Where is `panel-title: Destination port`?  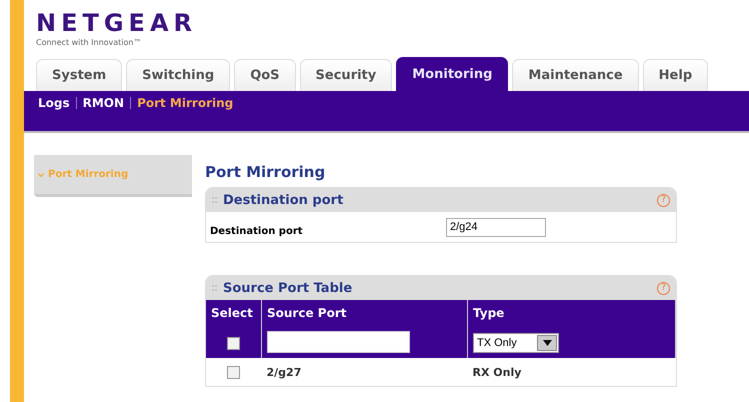
panel-title: Destination port is located at coordinates (283, 200).